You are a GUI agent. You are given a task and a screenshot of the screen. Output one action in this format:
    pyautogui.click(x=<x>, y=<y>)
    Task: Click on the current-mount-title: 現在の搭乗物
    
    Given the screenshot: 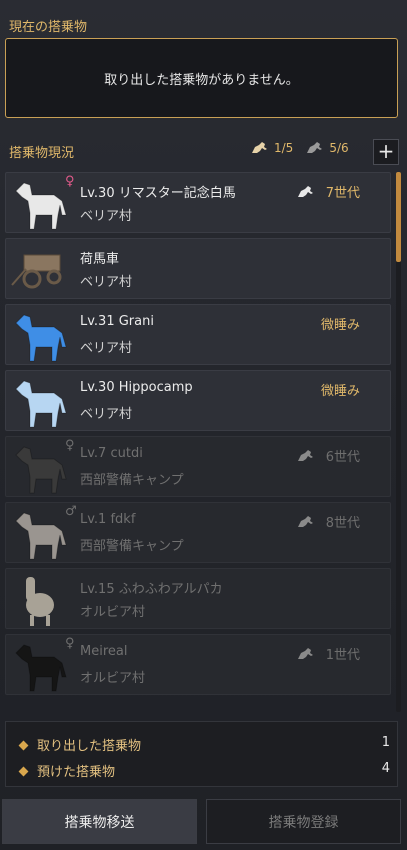 What is the action you would take?
    pyautogui.click(x=48, y=27)
    